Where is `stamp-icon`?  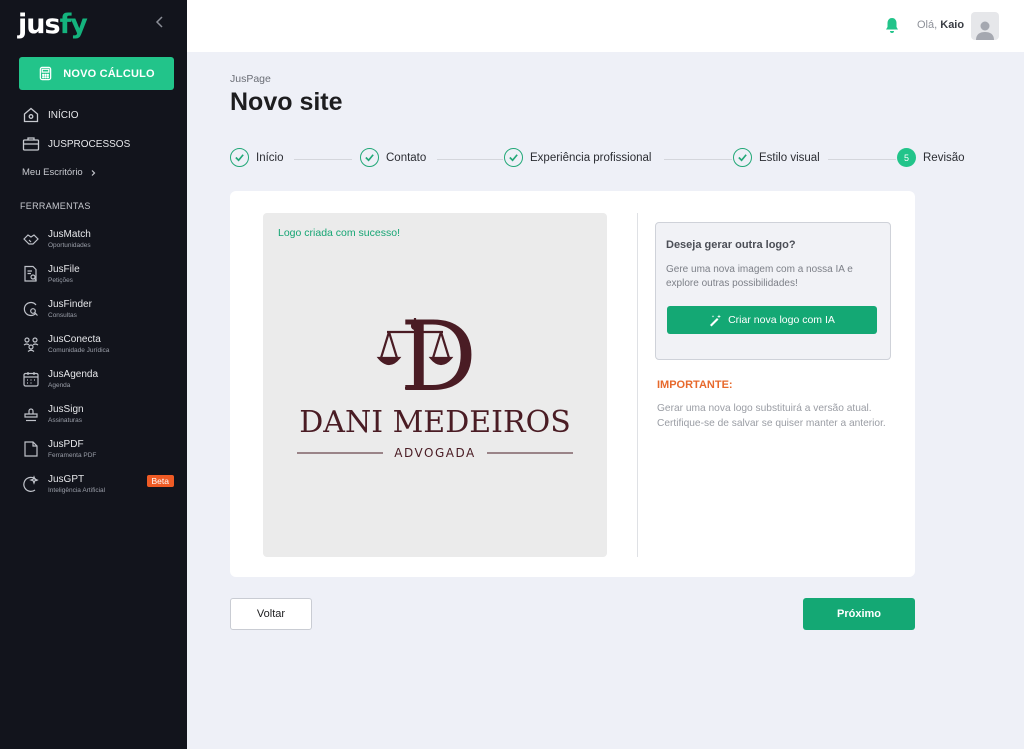
stamp-icon is located at coordinates (31, 415).